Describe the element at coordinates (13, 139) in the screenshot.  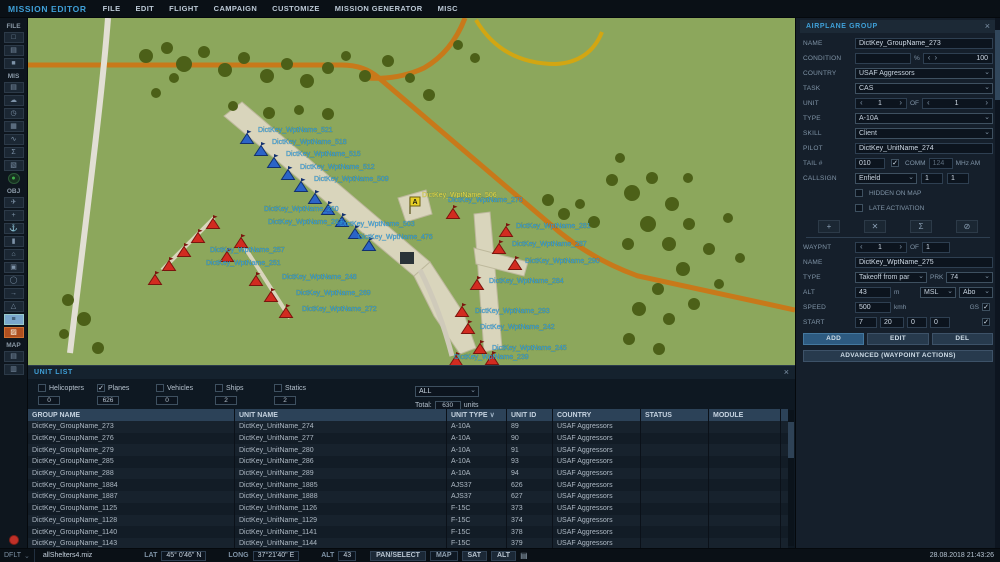
I see `triggers-icon: ∿` at that location.